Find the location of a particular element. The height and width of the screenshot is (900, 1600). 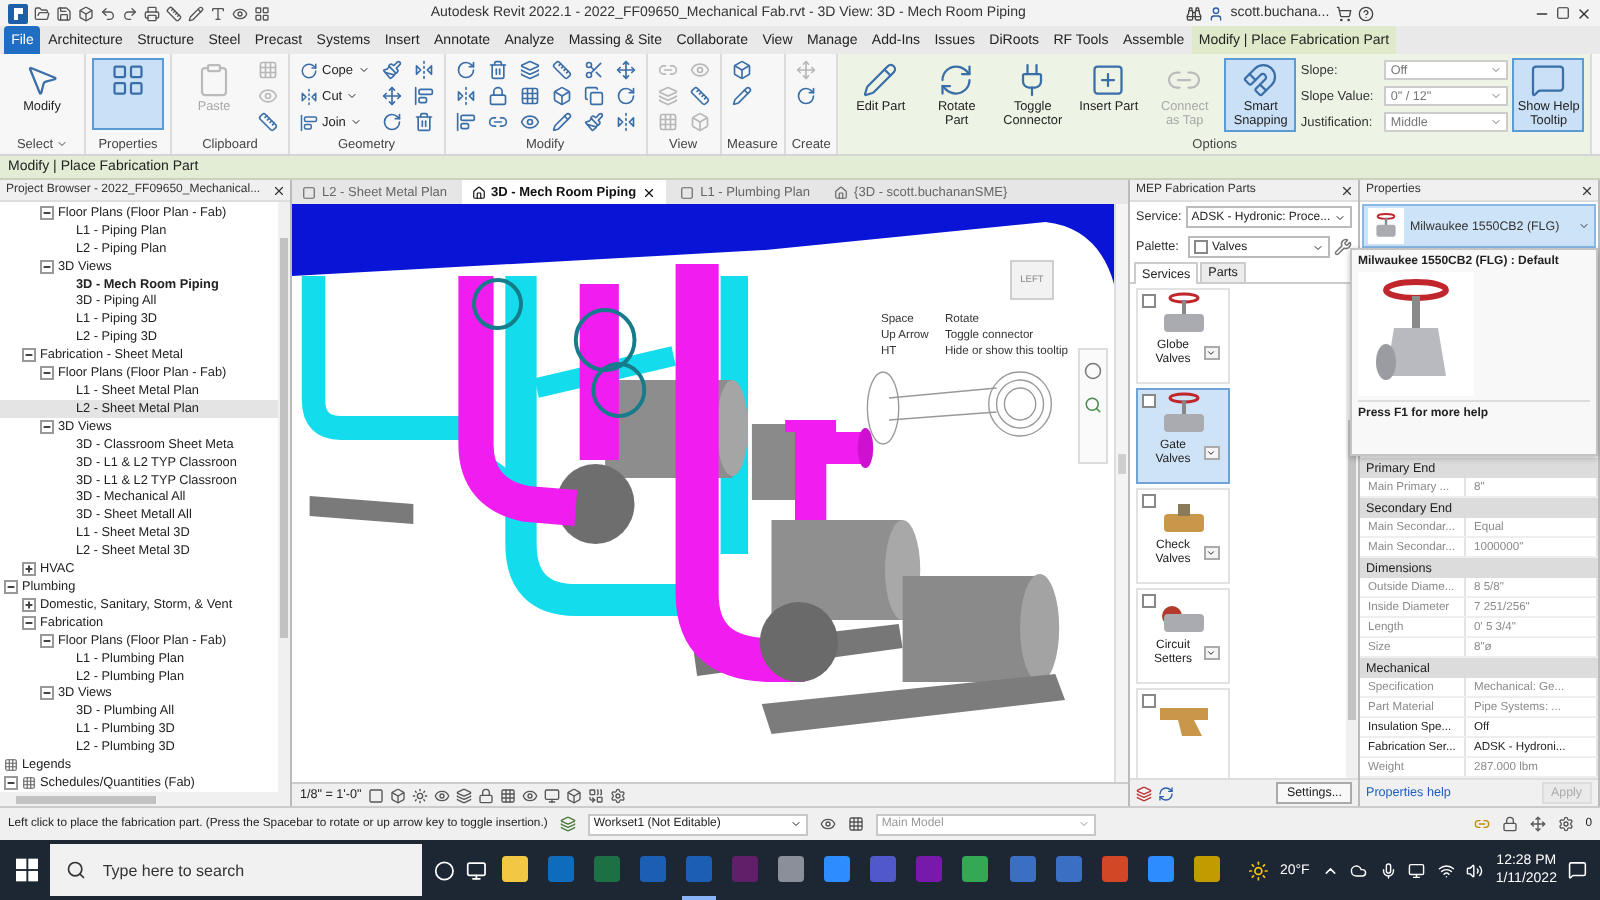

notifications-icon is located at coordinates (1578, 870).